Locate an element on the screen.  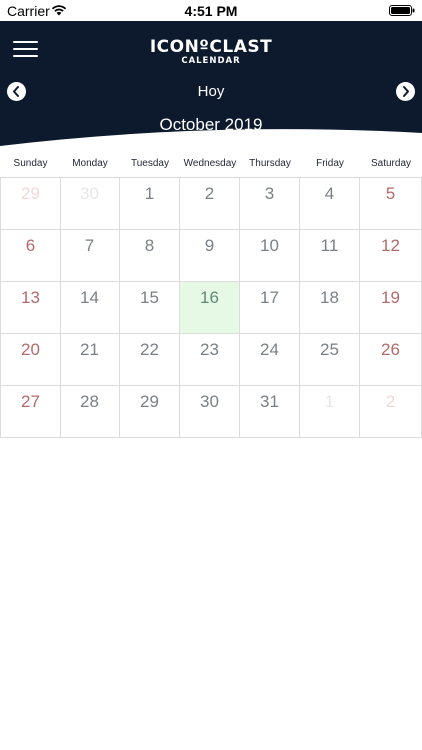
day-number: 25 is located at coordinates (329, 349).